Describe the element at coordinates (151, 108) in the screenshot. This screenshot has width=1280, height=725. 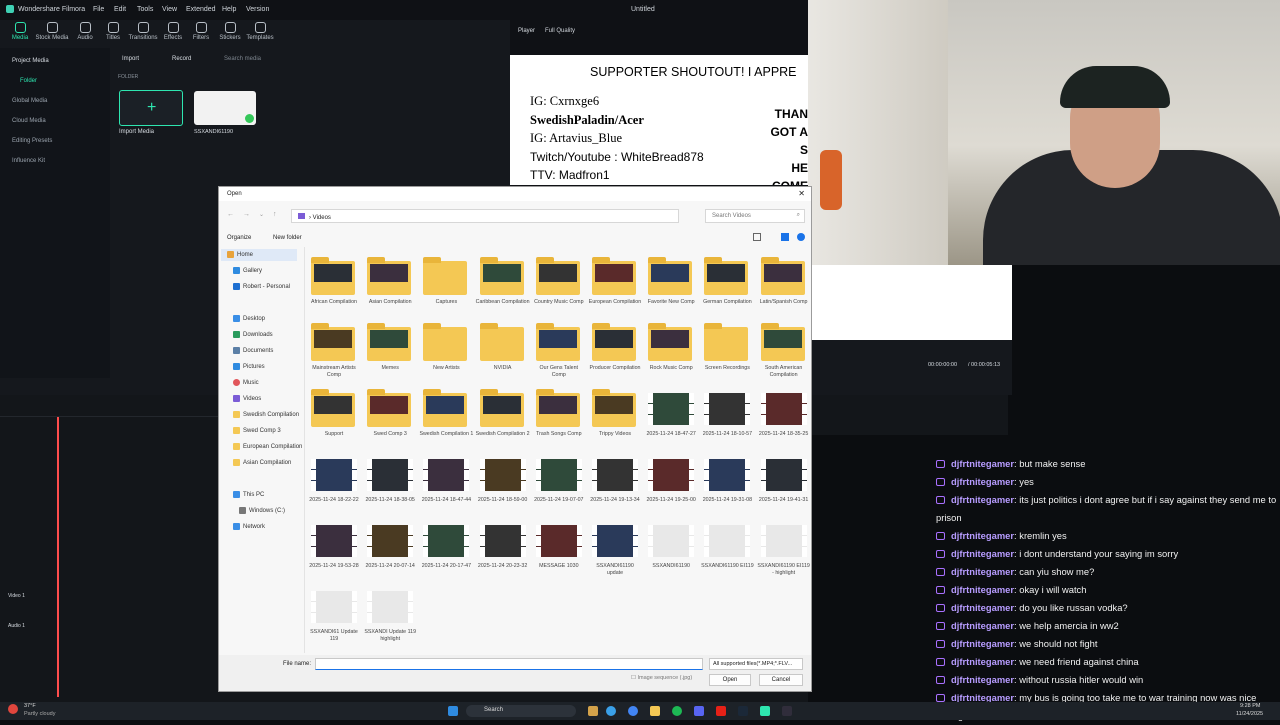
I see `import-media-button: +` at that location.